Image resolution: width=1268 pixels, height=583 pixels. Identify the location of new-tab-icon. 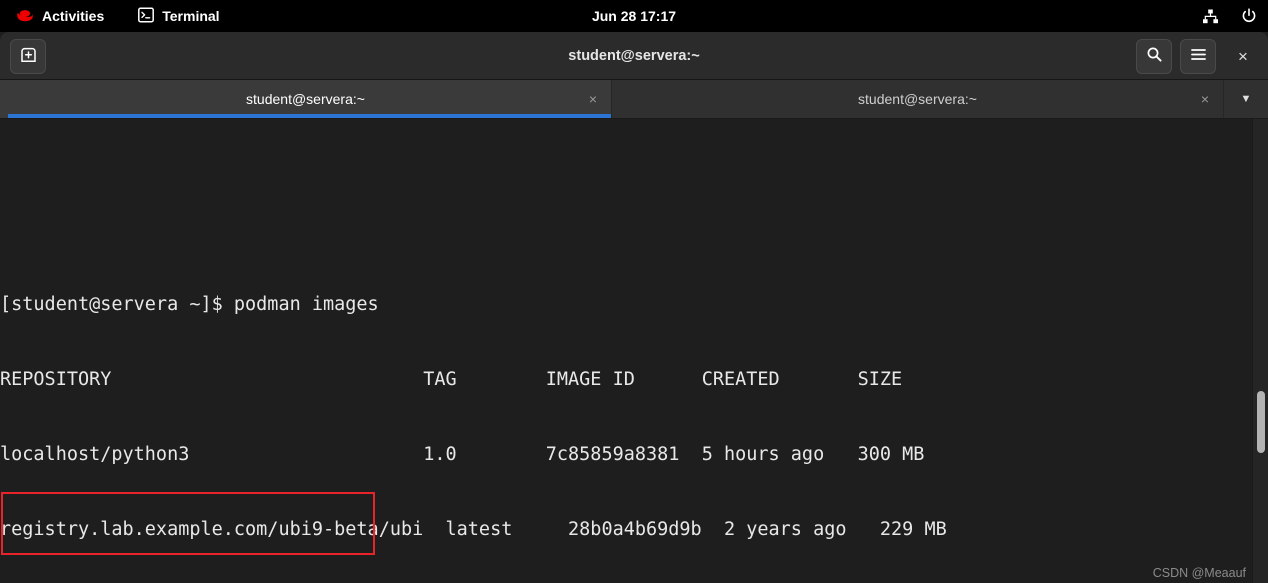
(28, 57).